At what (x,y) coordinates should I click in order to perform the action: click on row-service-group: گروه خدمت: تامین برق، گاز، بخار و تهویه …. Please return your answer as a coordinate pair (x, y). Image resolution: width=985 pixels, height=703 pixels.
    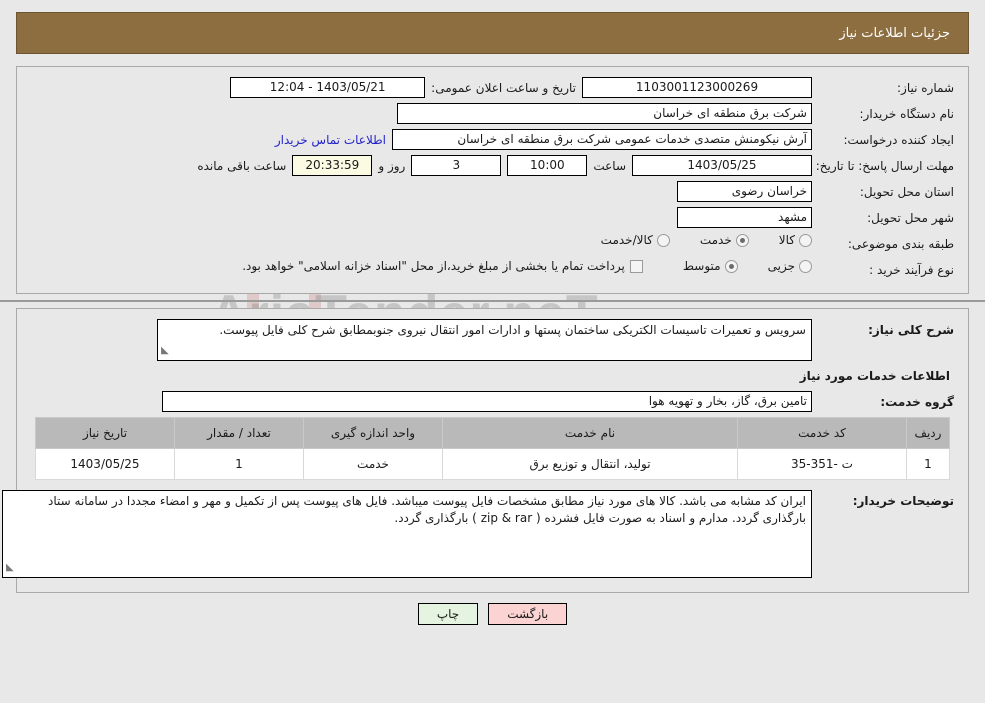
    Looking at the image, I should click on (492, 402).